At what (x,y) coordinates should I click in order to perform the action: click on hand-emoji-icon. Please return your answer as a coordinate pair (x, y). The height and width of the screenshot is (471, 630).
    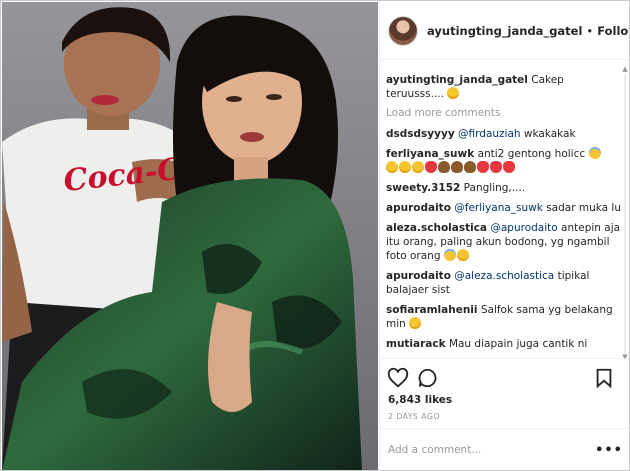
    Looking at the image, I should click on (462, 255).